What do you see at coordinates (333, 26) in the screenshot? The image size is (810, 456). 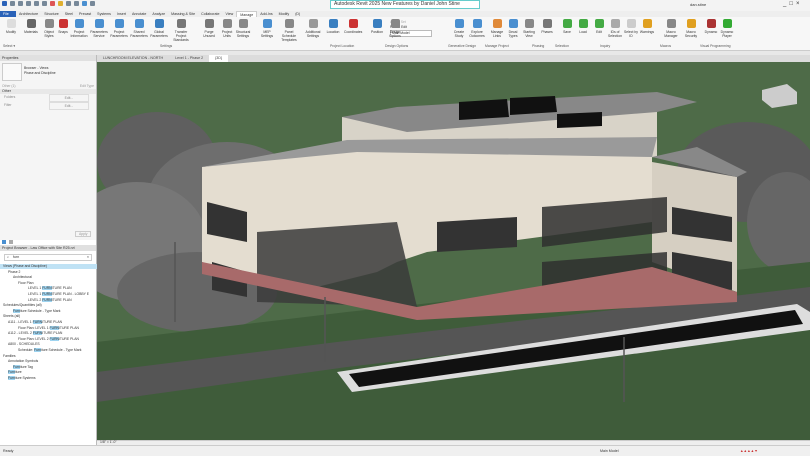 I see `location-button: Location` at bounding box center [333, 26].